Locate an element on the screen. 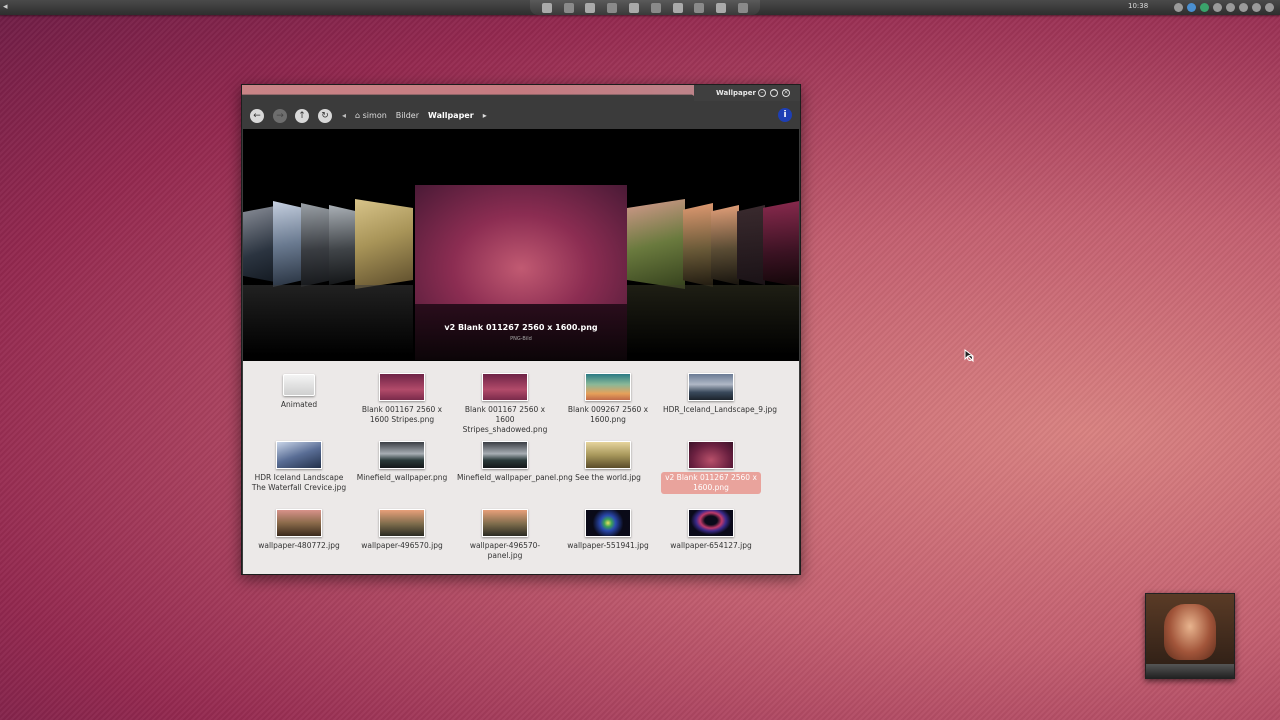 The width and height of the screenshot is (1280, 720). file-name: See the world.jpg is located at coordinates (608, 477).